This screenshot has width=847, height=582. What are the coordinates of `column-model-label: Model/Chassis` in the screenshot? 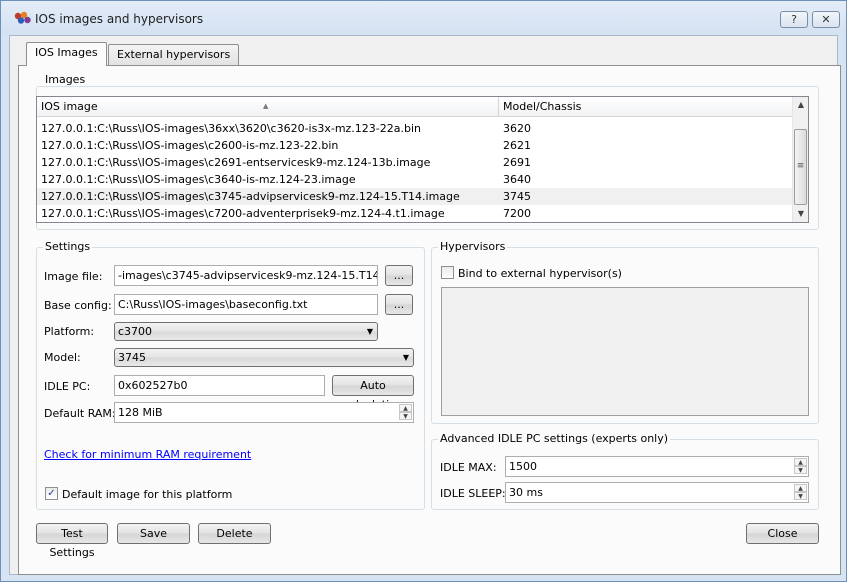 It's located at (542, 106).